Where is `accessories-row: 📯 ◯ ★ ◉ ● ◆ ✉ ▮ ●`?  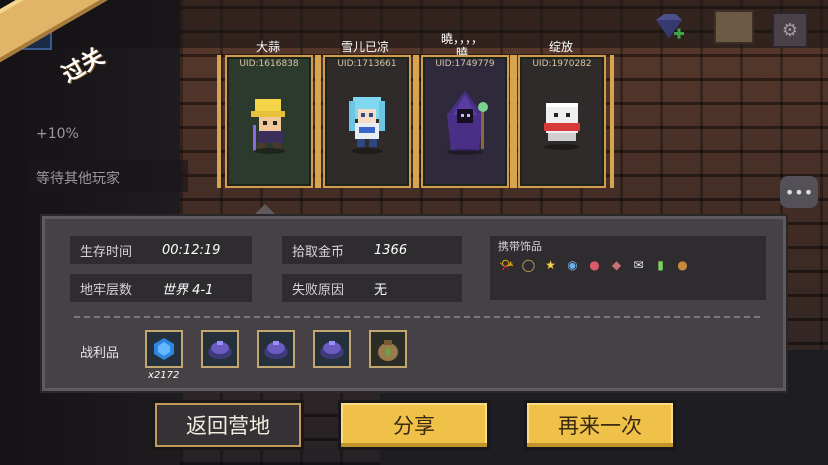 accessories-row: 📯 ◯ ★ ◉ ● ◆ ✉ ▮ ● is located at coordinates (594, 265).